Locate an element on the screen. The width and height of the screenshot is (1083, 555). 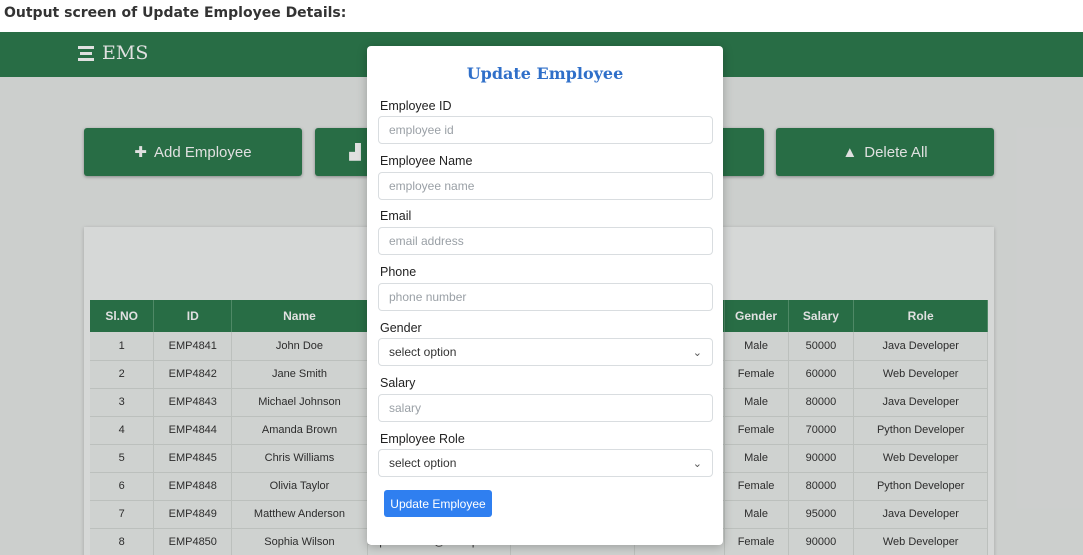
modal-title: Update Employee is located at coordinates (545, 73).